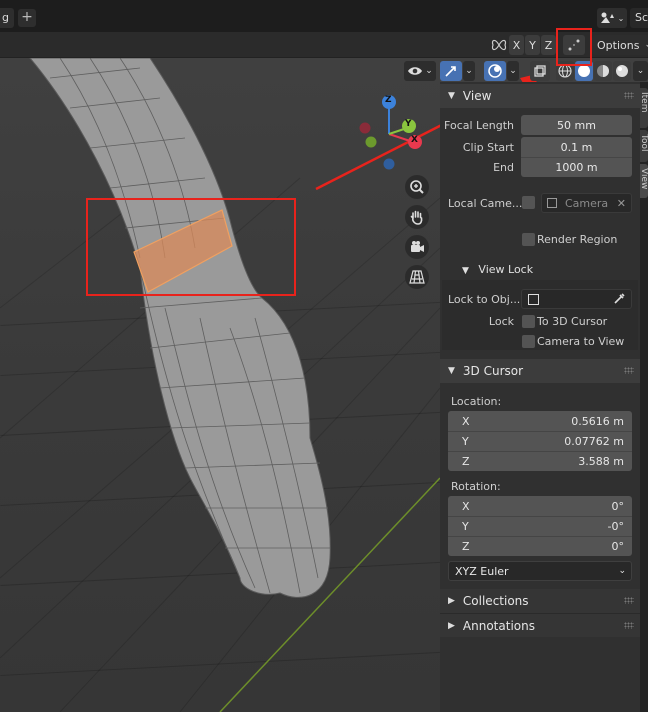  What do you see at coordinates (27, 18) in the screenshot?
I see `add-workspace-button: +` at bounding box center [27, 18].